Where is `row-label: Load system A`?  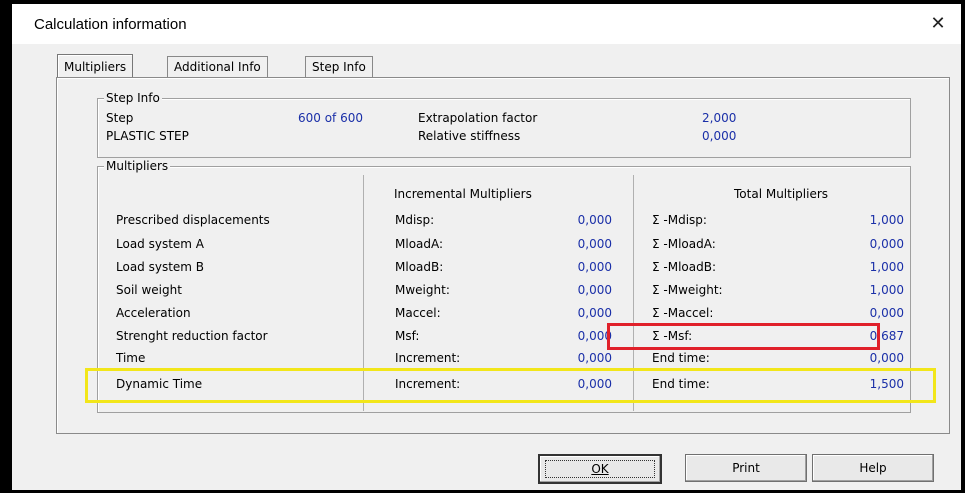 row-label: Load system A is located at coordinates (160, 244).